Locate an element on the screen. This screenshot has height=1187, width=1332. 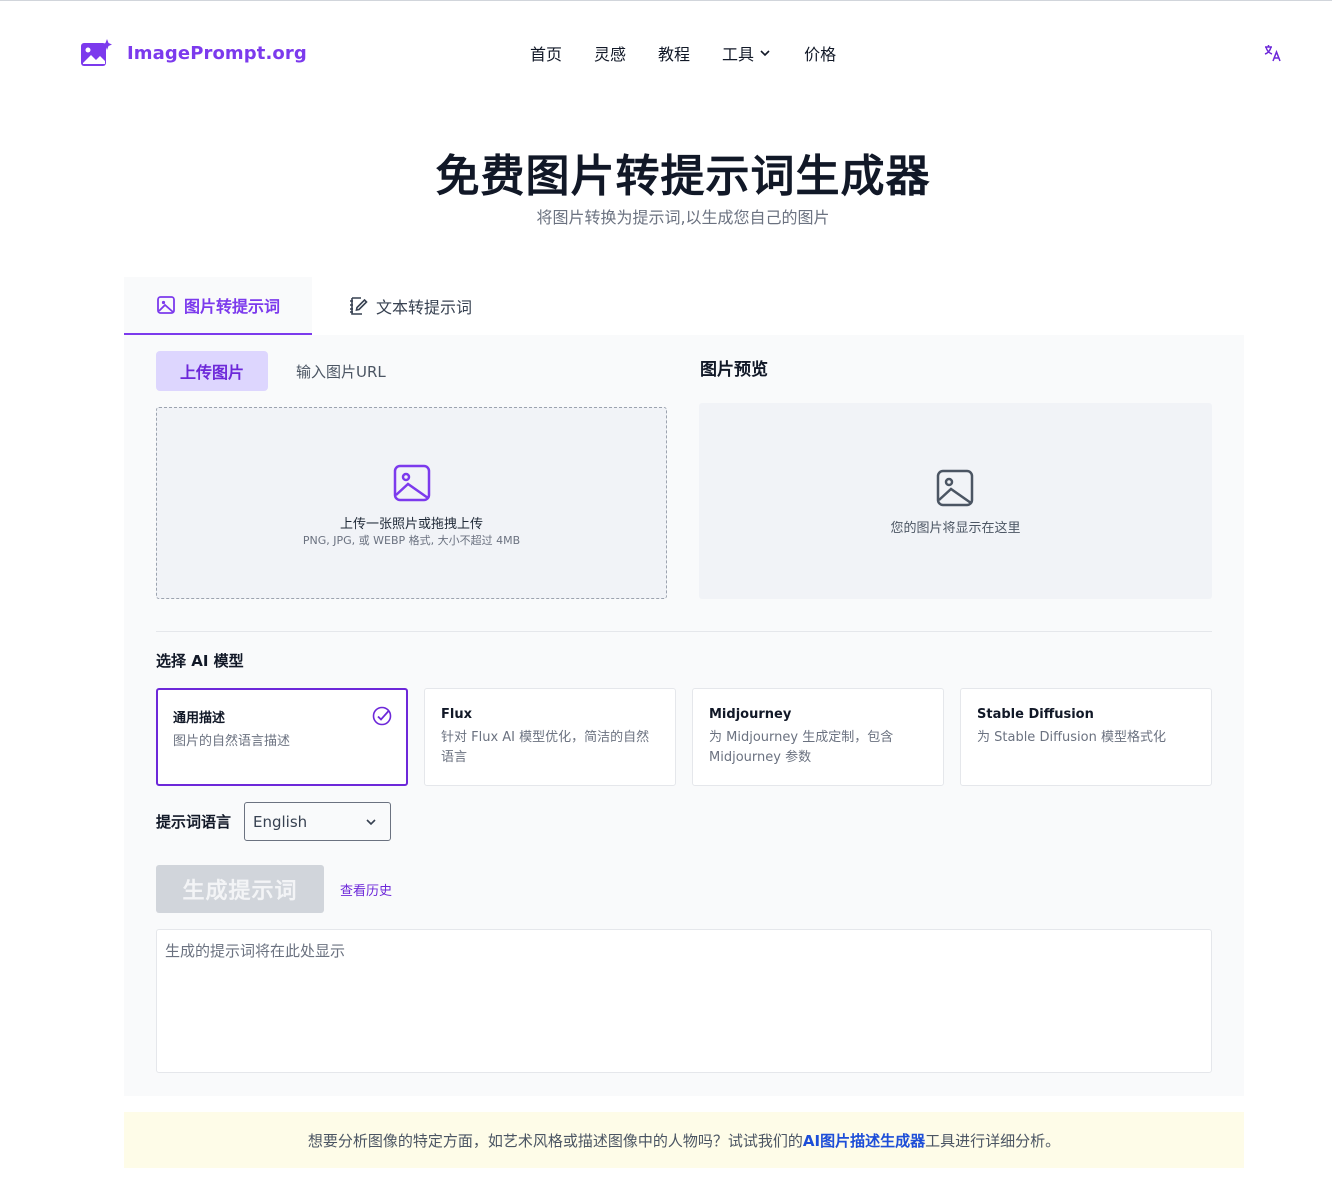
tab-text-to-prompt: 文本转提示词 is located at coordinates (410, 306).